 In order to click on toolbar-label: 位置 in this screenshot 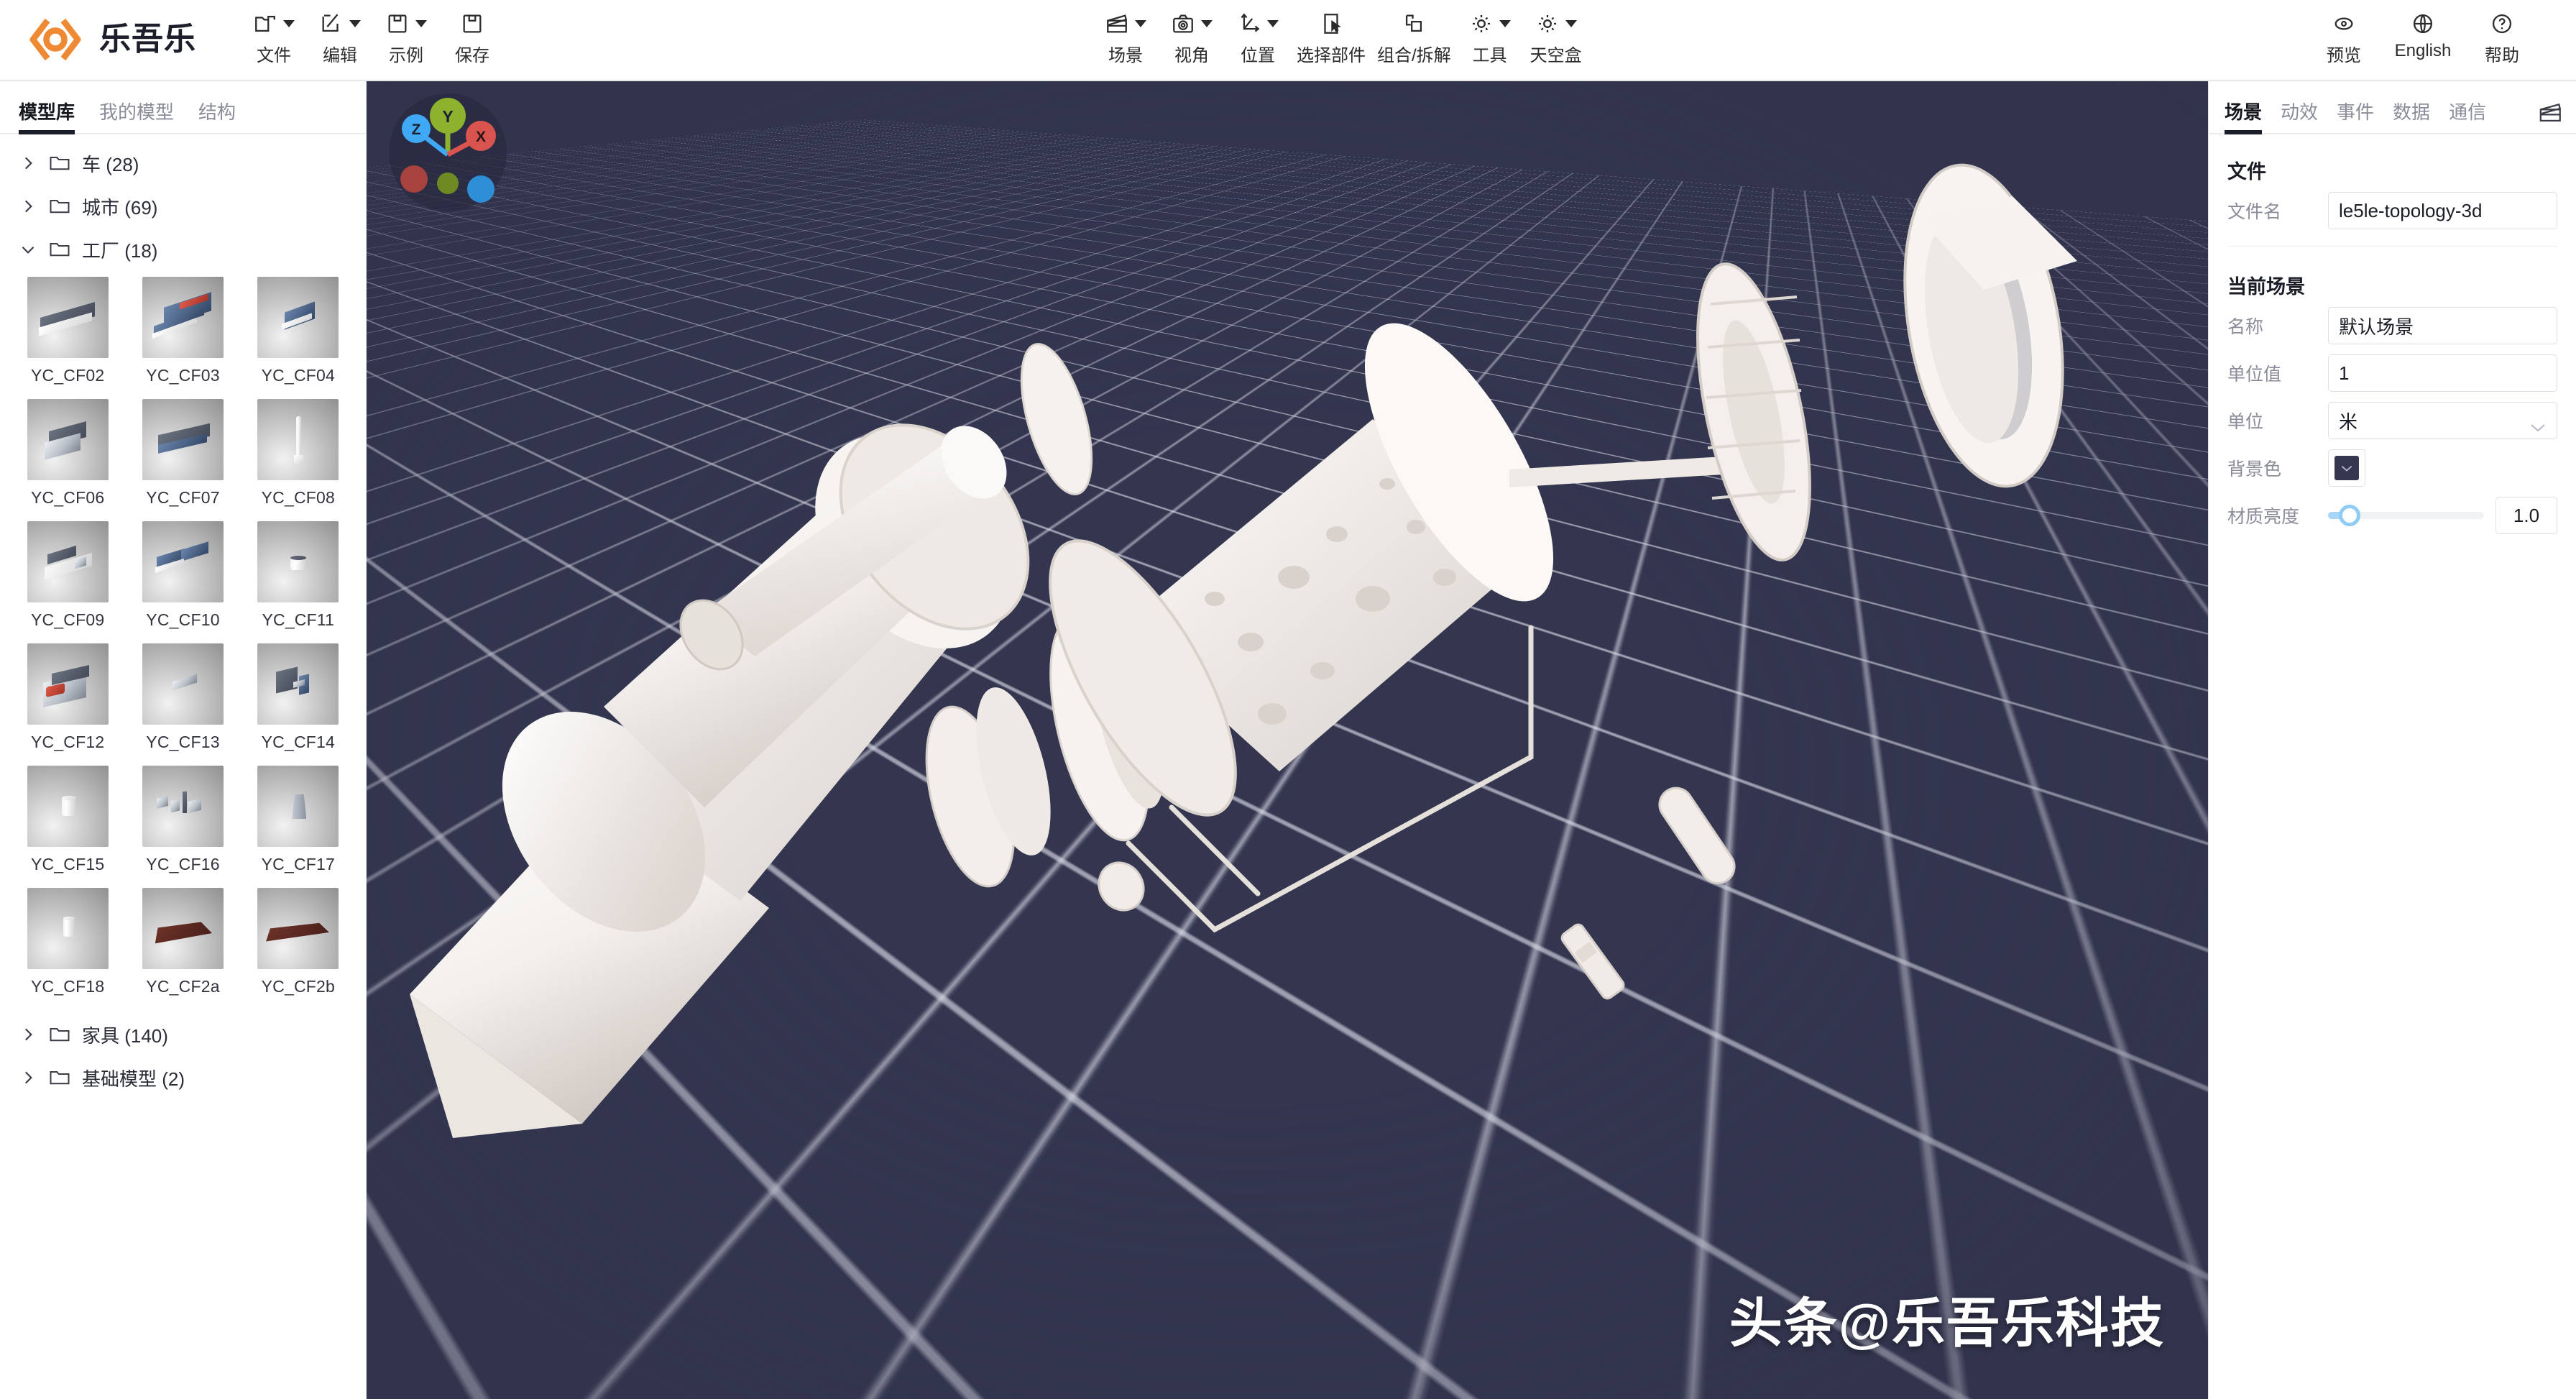, I will do `click(1258, 55)`.